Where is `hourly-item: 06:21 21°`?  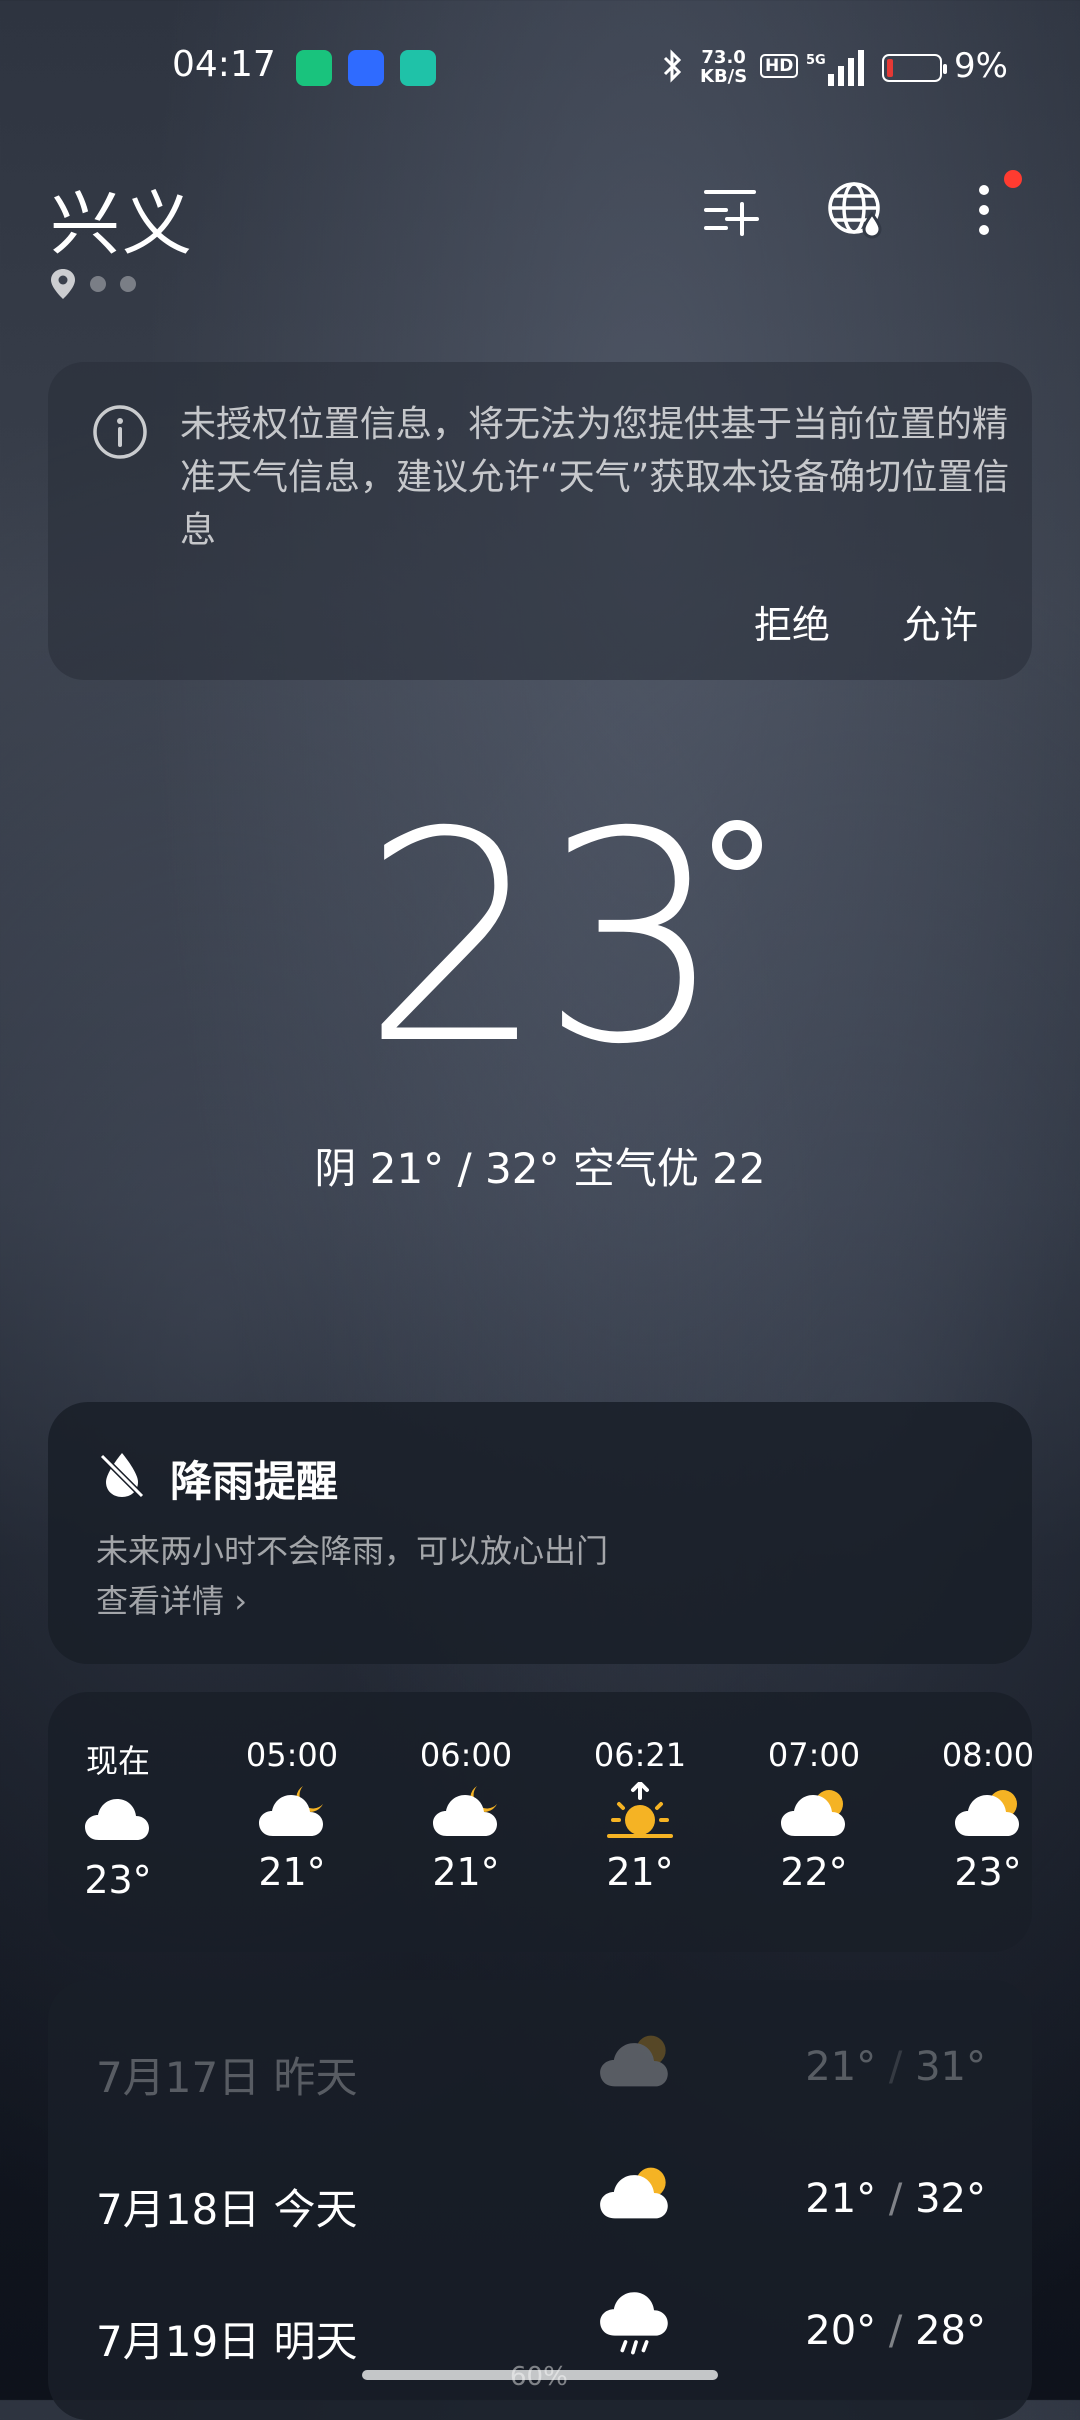
hourly-item: 06:21 21° is located at coordinates (640, 1815).